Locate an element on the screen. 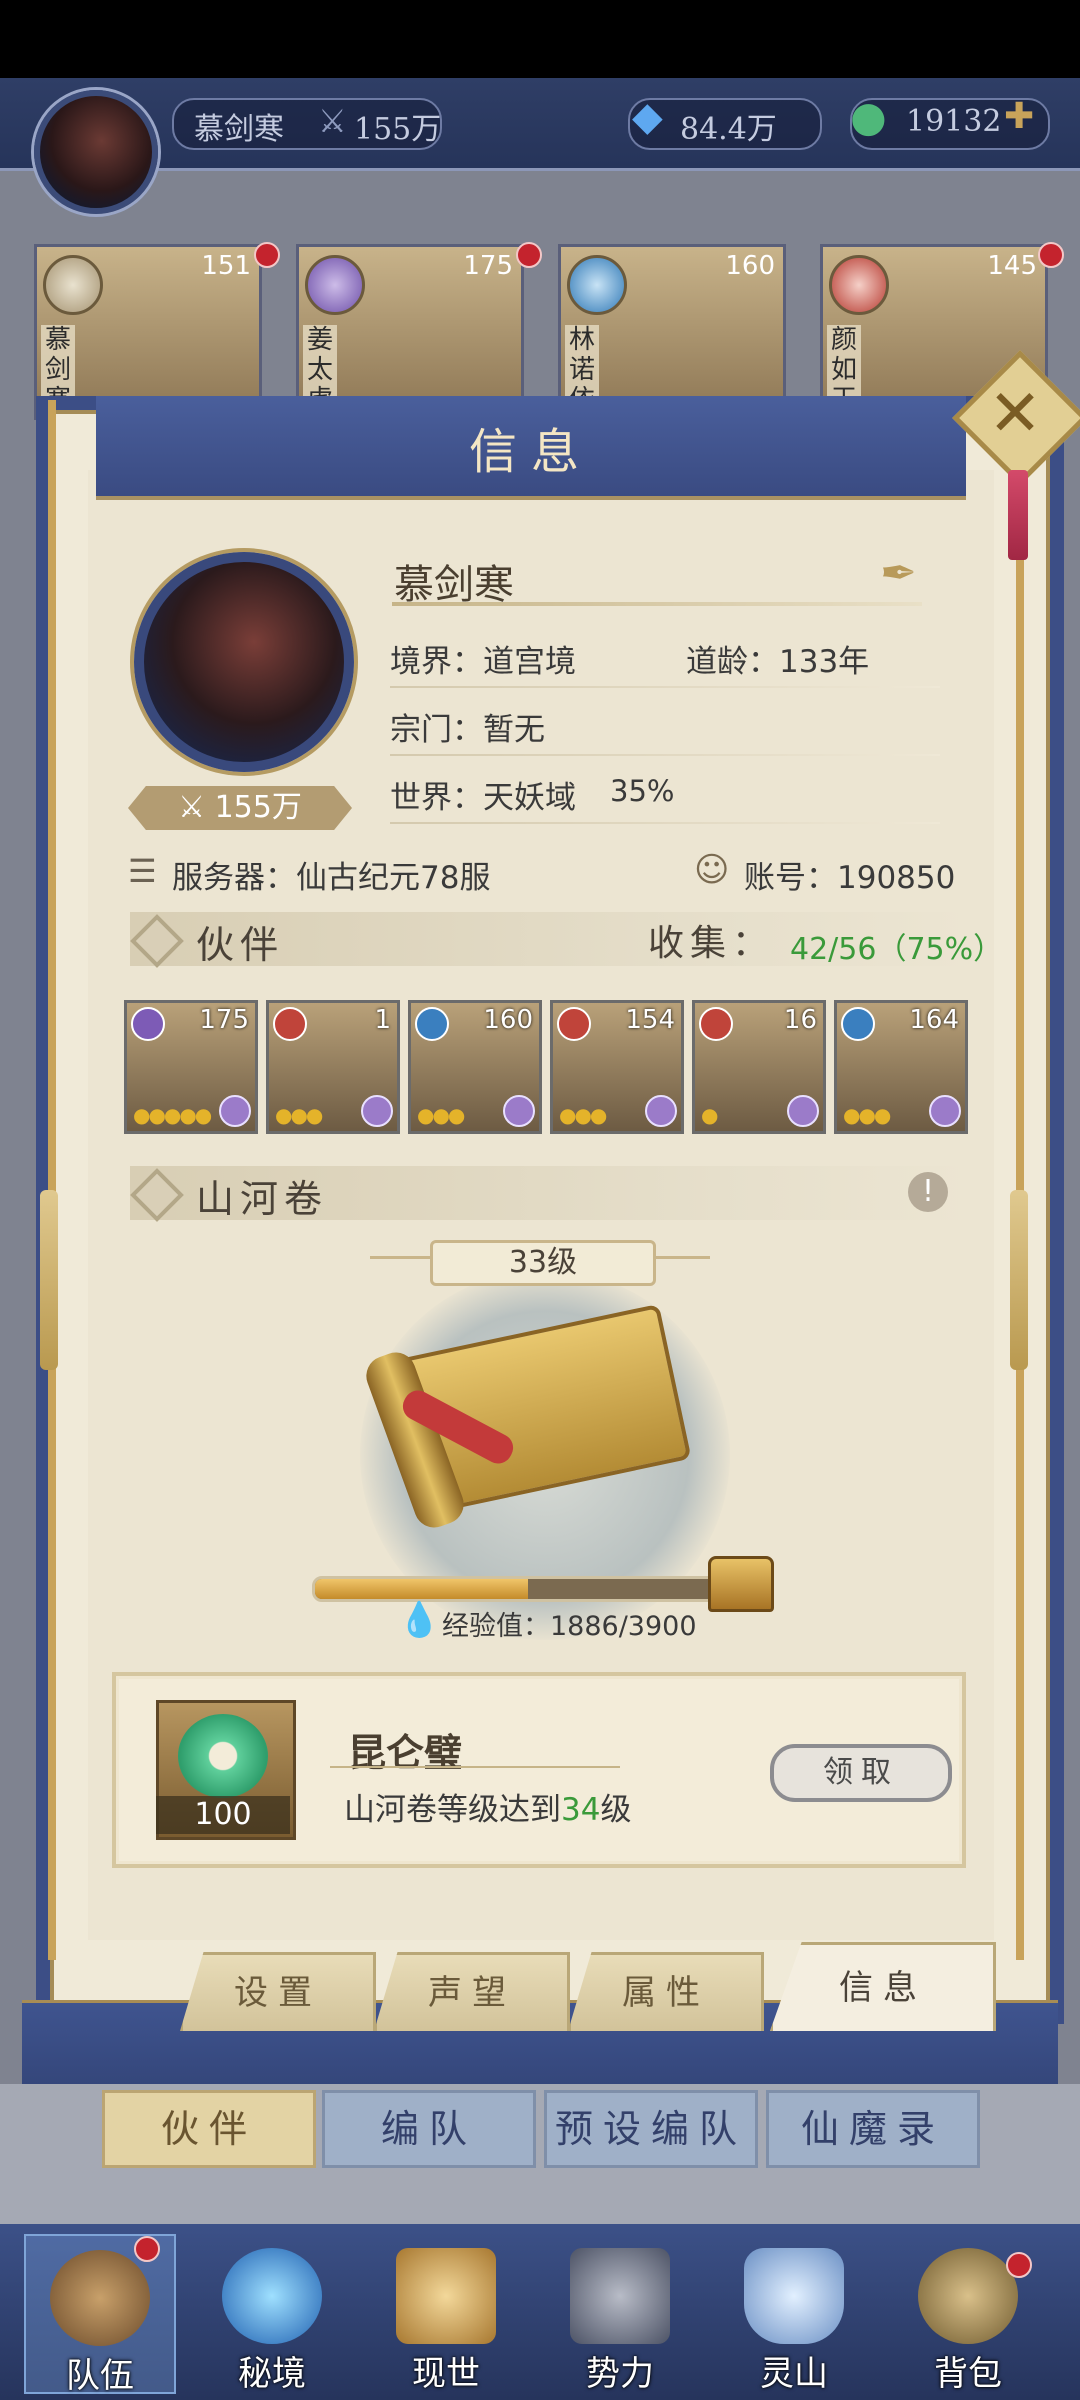 The height and width of the screenshot is (2400, 1080). reward-underline is located at coordinates (475, 1767).